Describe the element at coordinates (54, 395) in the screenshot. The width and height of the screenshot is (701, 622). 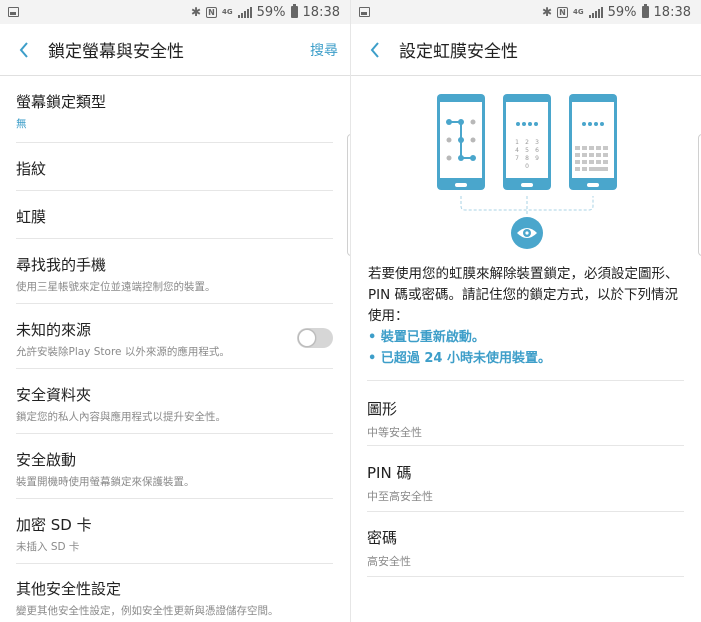
I see `item-title: 安全資料夾` at that location.